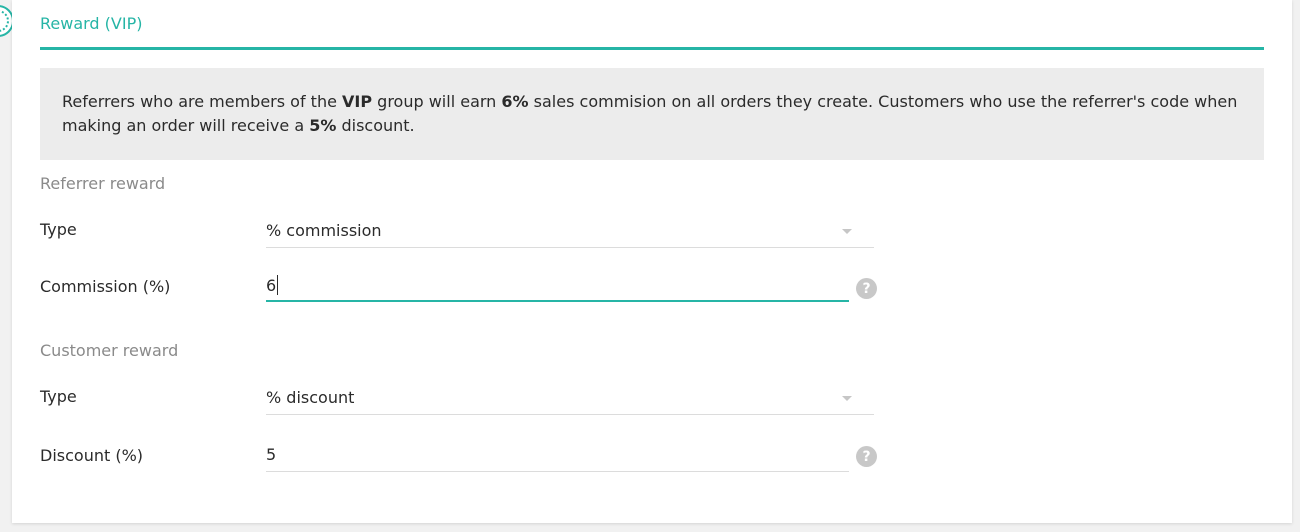  Describe the element at coordinates (278, 285) in the screenshot. I see `text-cursor` at that location.